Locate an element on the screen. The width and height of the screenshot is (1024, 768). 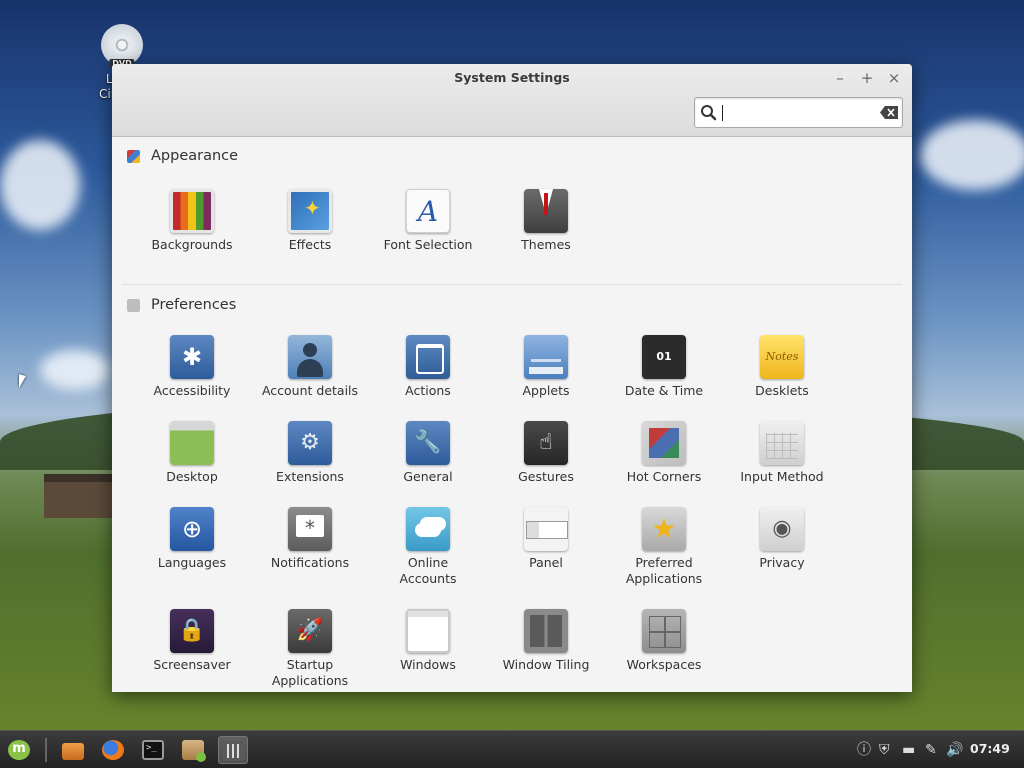
screensaver-icon: 🔒 is located at coordinates (192, 631).